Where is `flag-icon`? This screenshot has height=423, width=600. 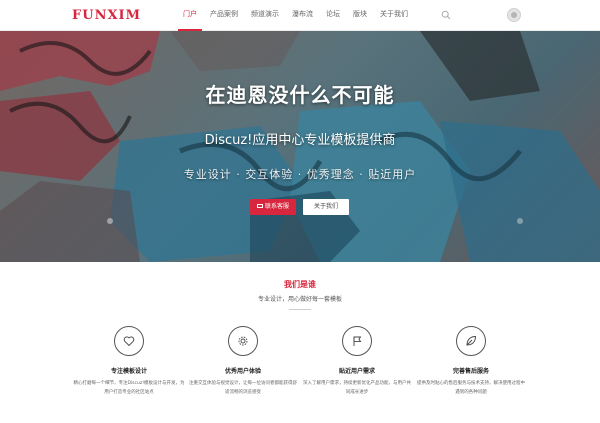
flag-icon is located at coordinates (357, 341).